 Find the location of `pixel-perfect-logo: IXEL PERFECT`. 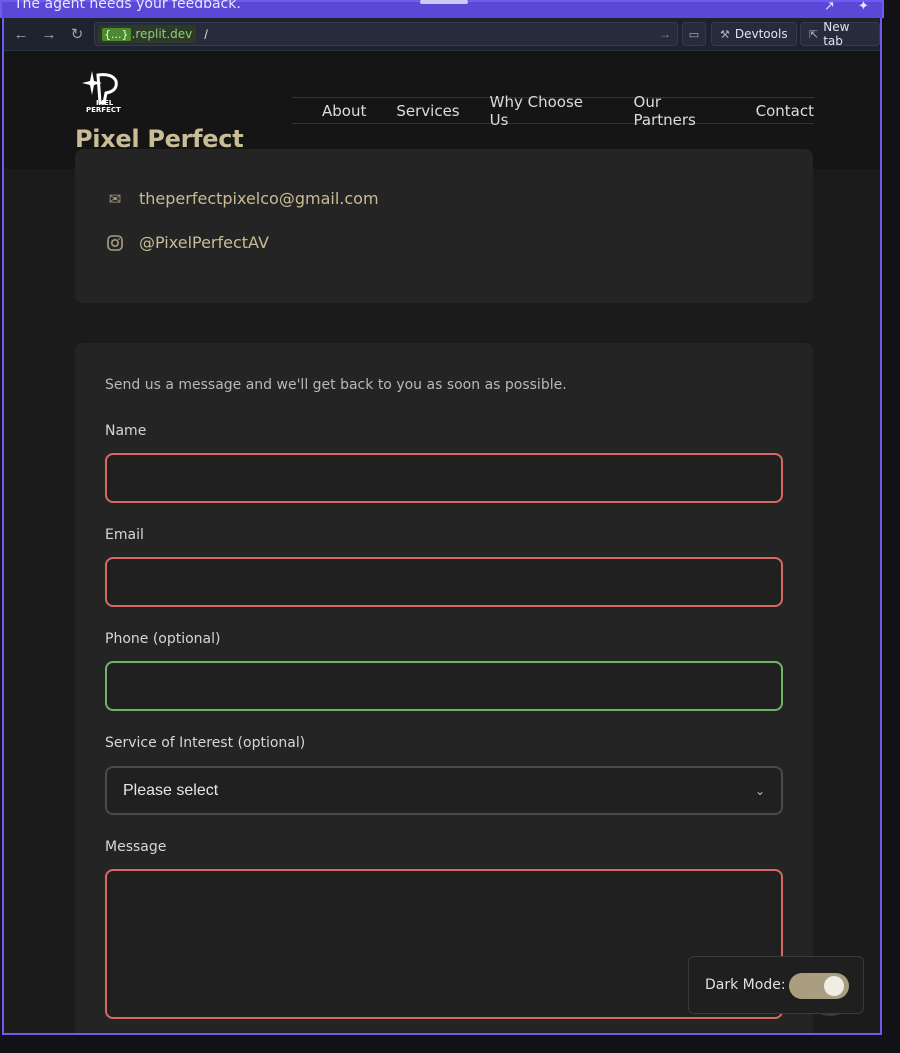

pixel-perfect-logo: IXEL PERFECT is located at coordinates (101, 91).